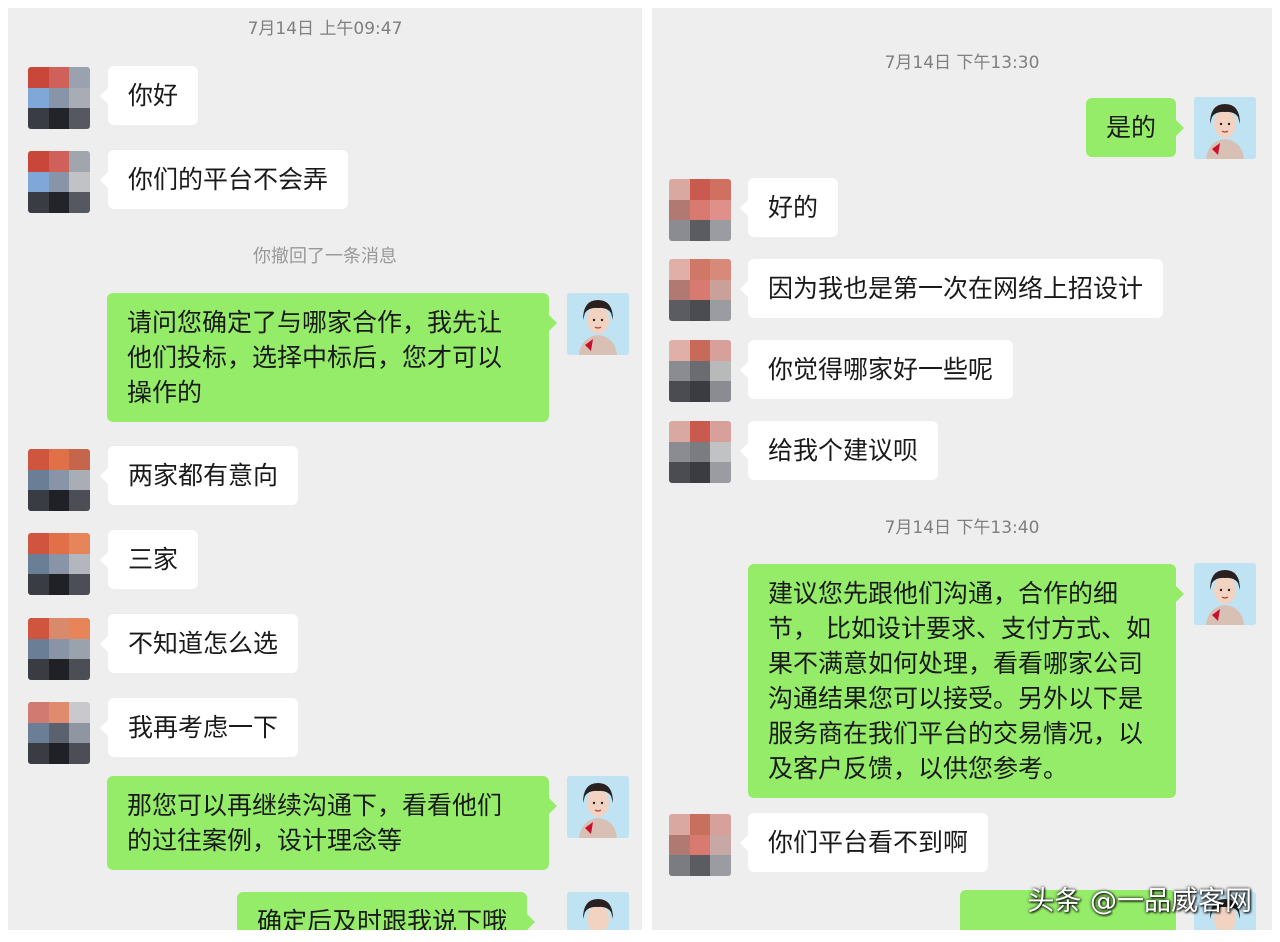  What do you see at coordinates (332, 823) in the screenshot?
I see `message-bubble: 那您可以再继续沟通下，看看他们 的过往案例，设计理念等` at bounding box center [332, 823].